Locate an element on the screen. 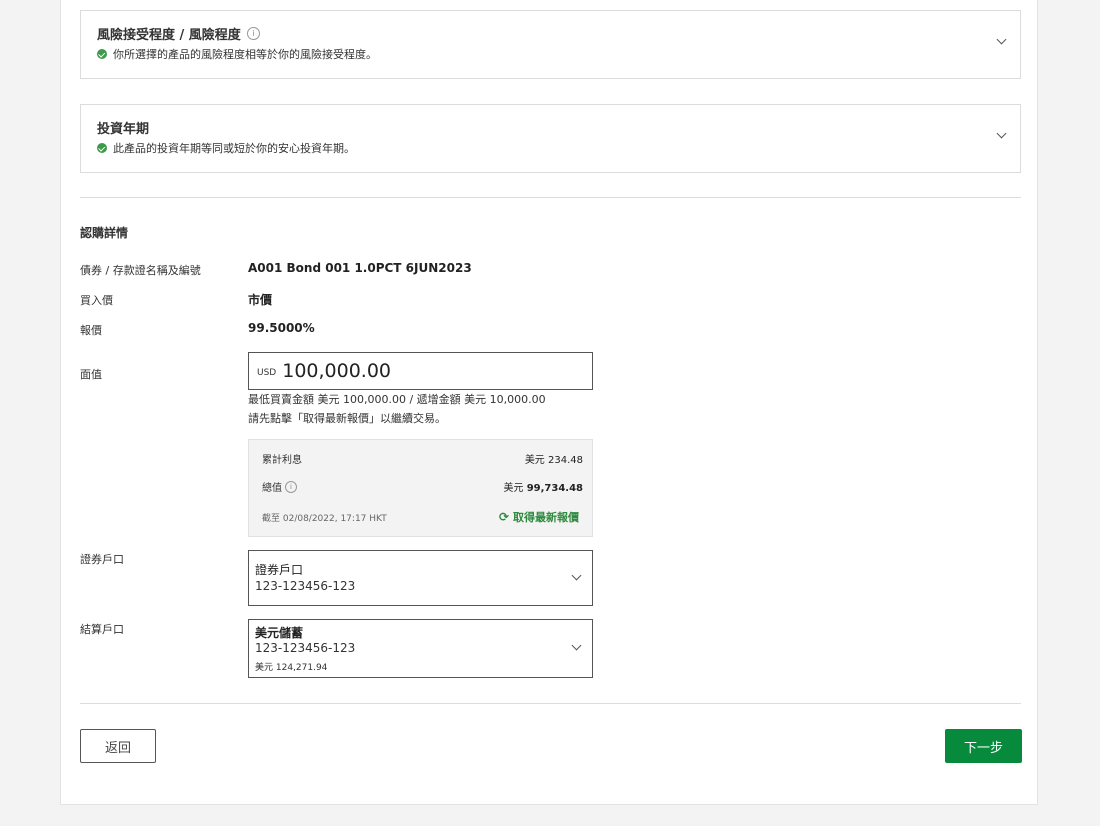  refresh-quote-button: ⟳ 取得最新報價 is located at coordinates (539, 517).